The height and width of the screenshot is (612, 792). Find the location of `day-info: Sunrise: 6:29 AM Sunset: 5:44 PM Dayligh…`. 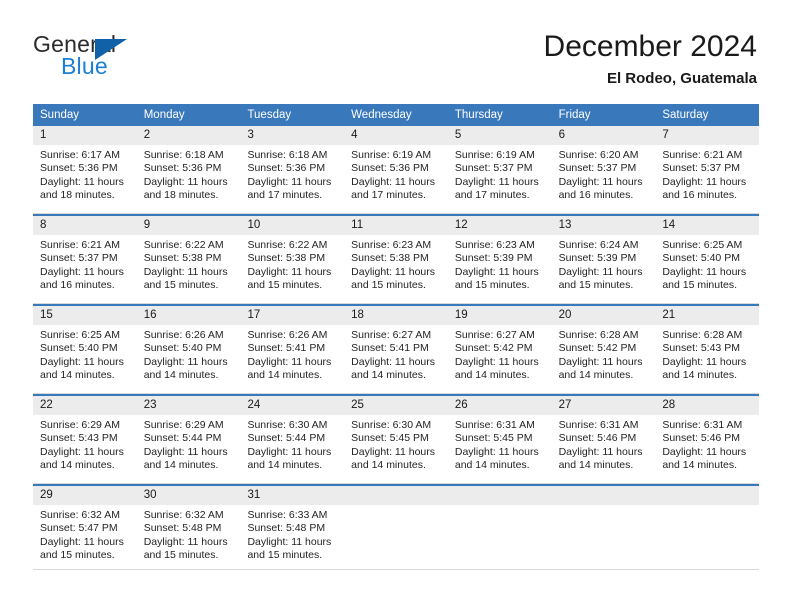

day-info: Sunrise: 6:29 AM Sunset: 5:44 PM Dayligh… is located at coordinates (189, 447).